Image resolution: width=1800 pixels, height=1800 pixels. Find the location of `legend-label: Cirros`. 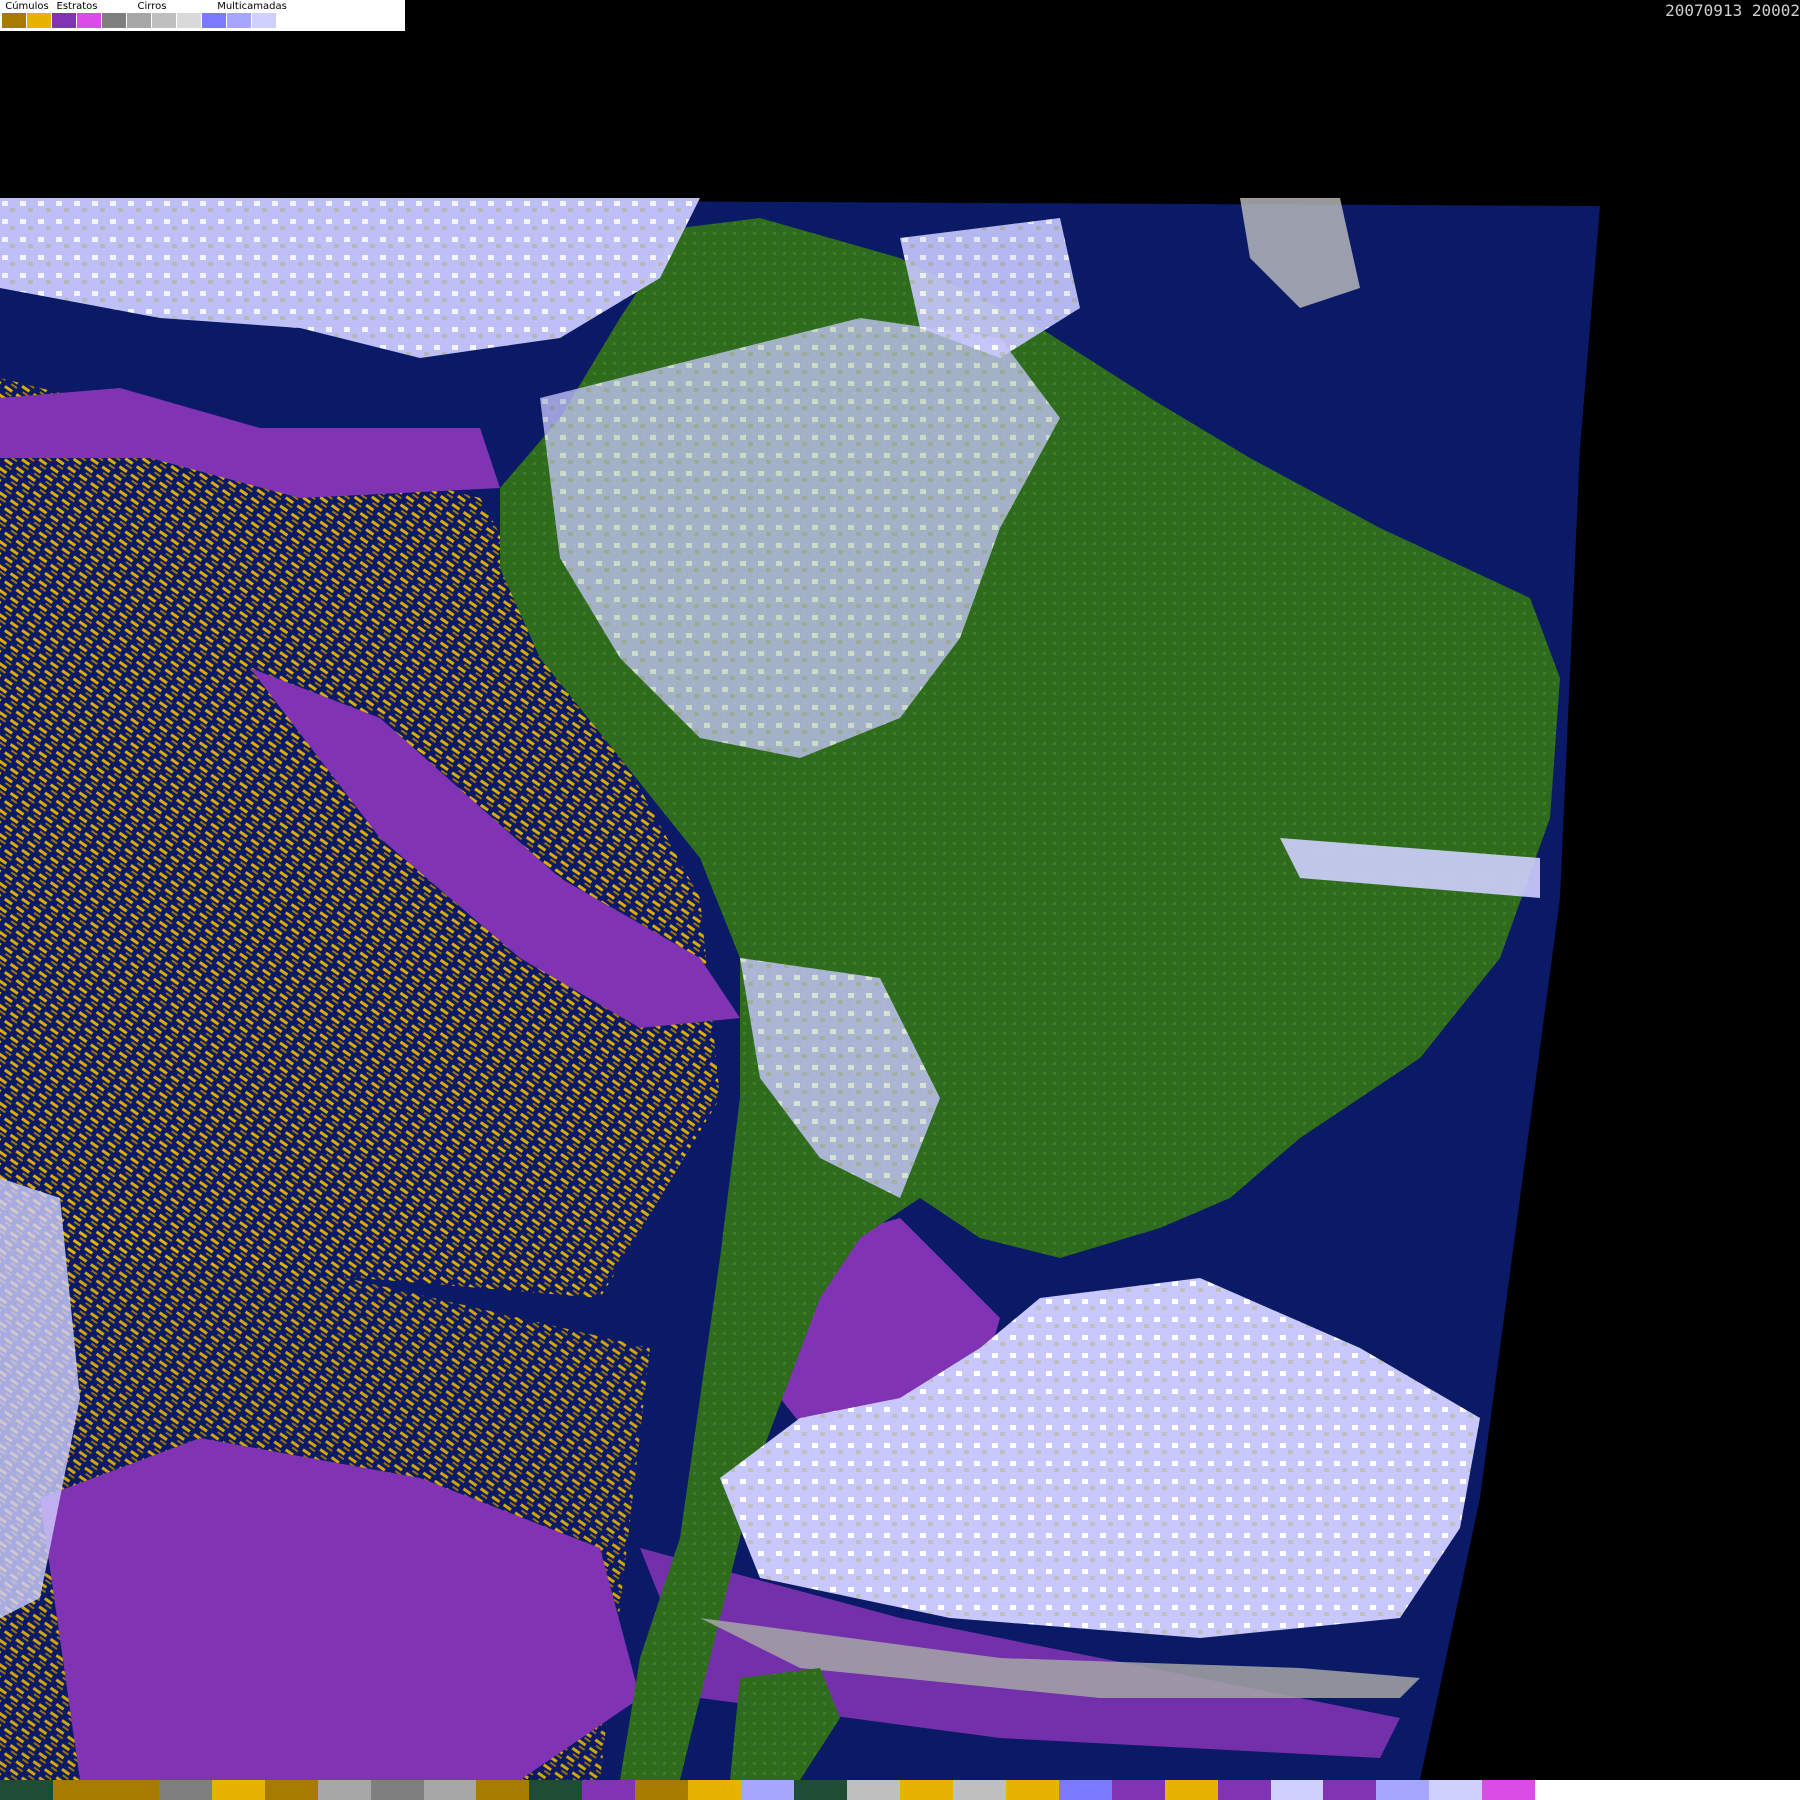

legend-label: Cirros is located at coordinates (152, 6).